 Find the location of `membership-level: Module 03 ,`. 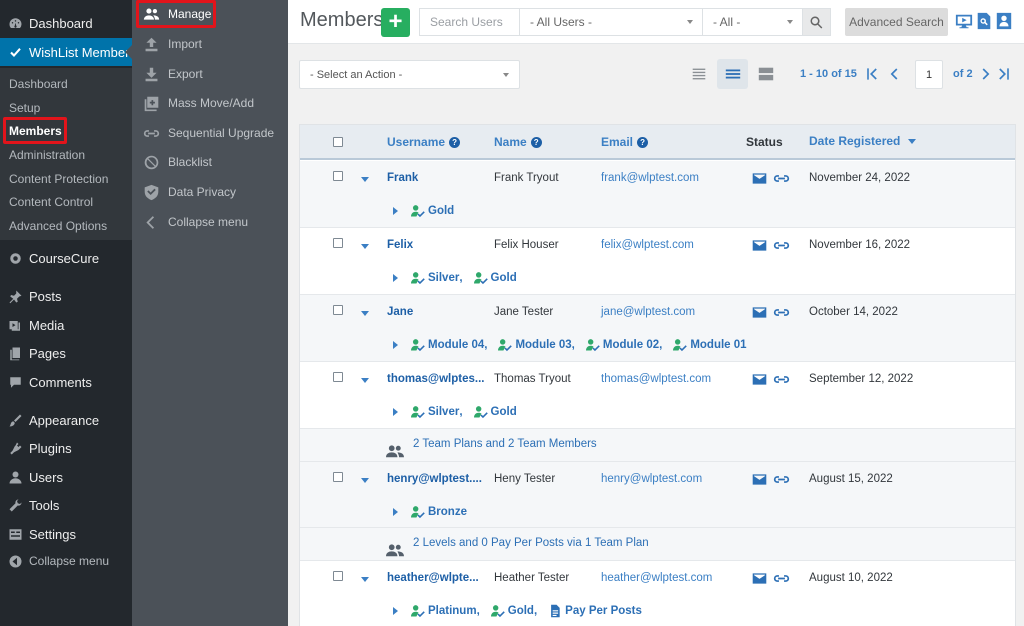

membership-level: Module 03 , is located at coordinates (536, 345).